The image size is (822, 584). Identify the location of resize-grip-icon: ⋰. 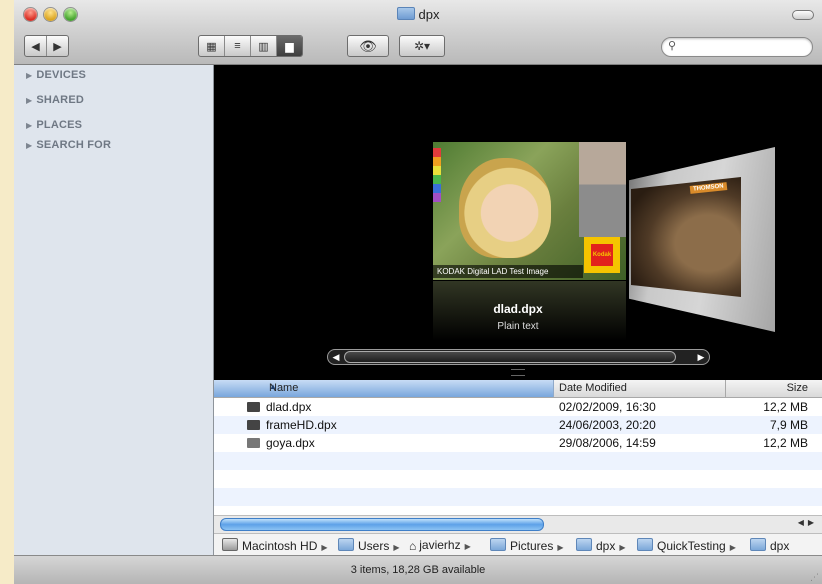
(814, 577).